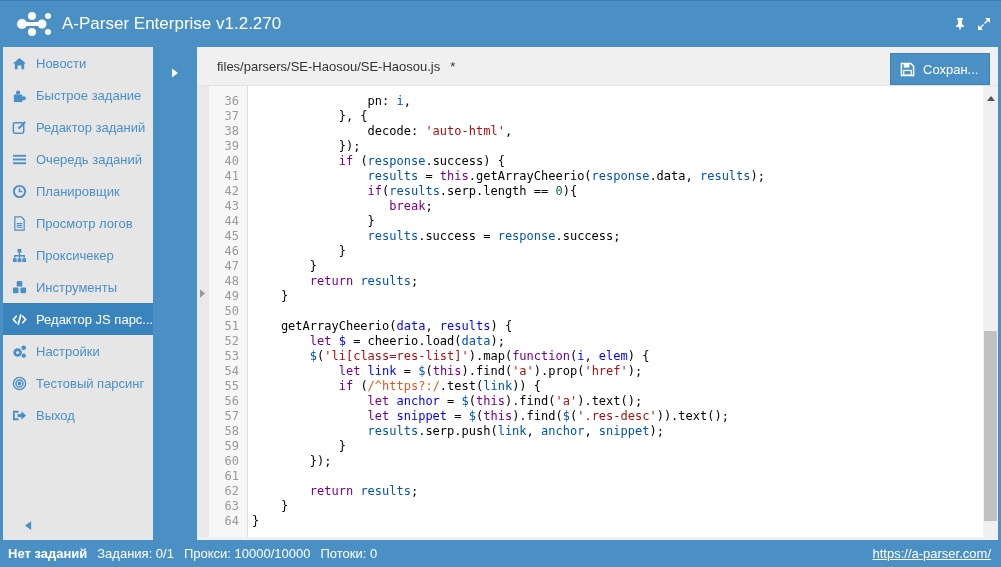 This screenshot has height=567, width=1001. I want to click on line-number: 40, so click(231, 161).